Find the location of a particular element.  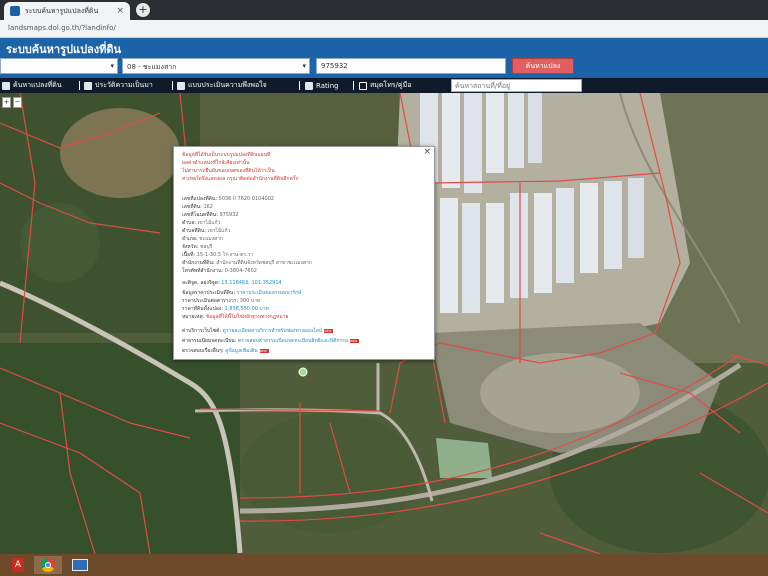

taskbar-chrome is located at coordinates (48, 565).